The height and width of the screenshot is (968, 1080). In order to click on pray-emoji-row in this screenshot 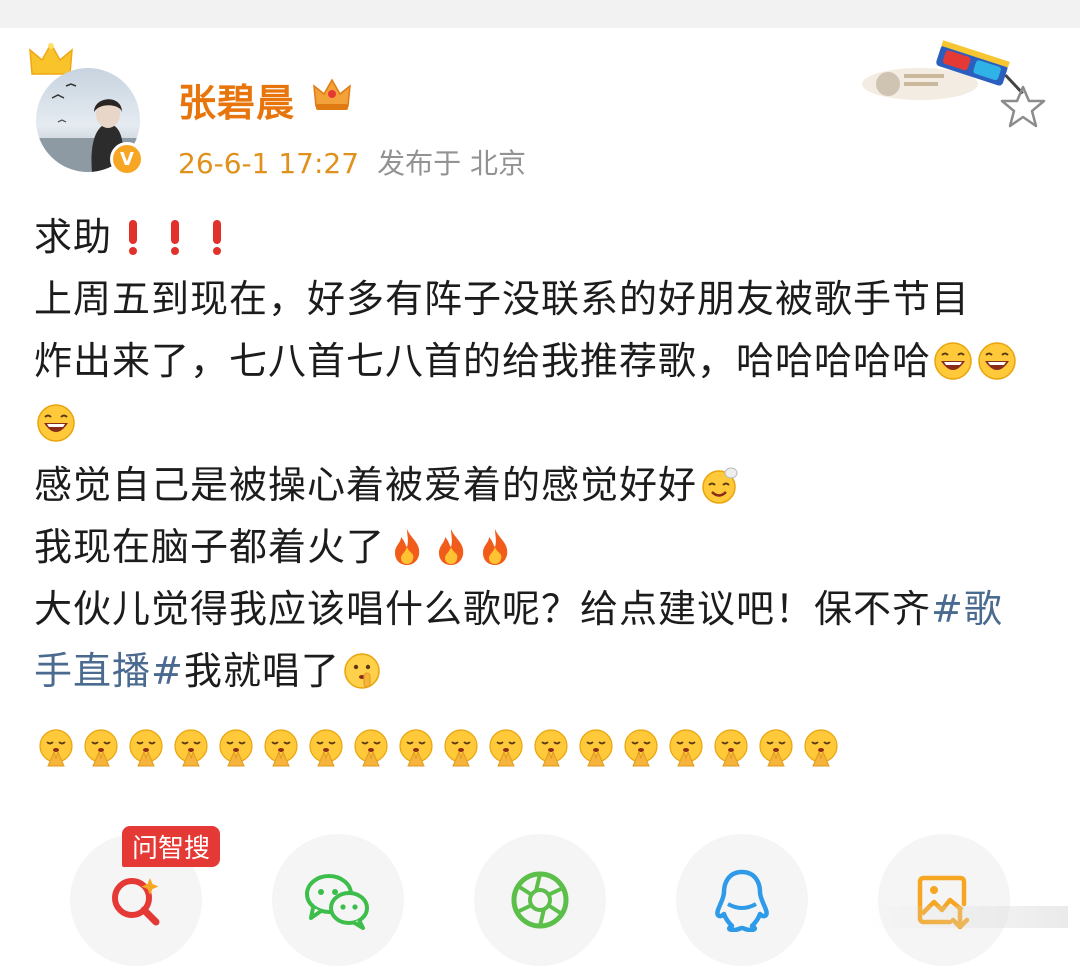, I will do `click(438, 750)`.